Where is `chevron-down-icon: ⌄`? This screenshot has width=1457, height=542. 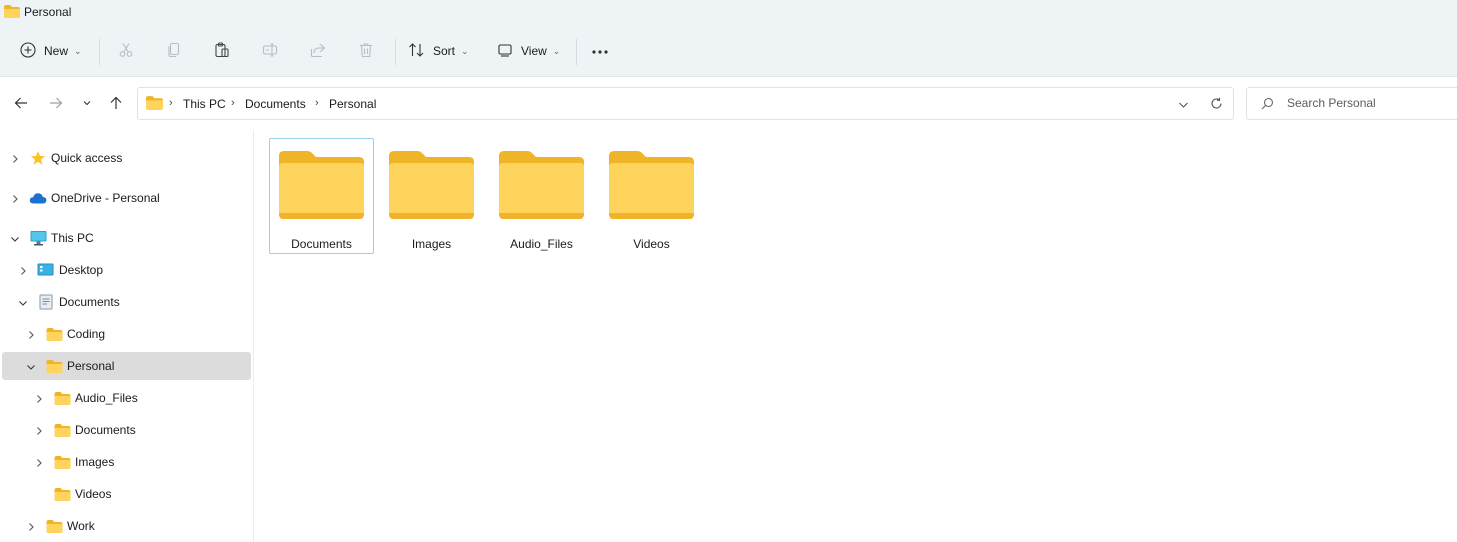 chevron-down-icon: ⌄ is located at coordinates (556, 50).